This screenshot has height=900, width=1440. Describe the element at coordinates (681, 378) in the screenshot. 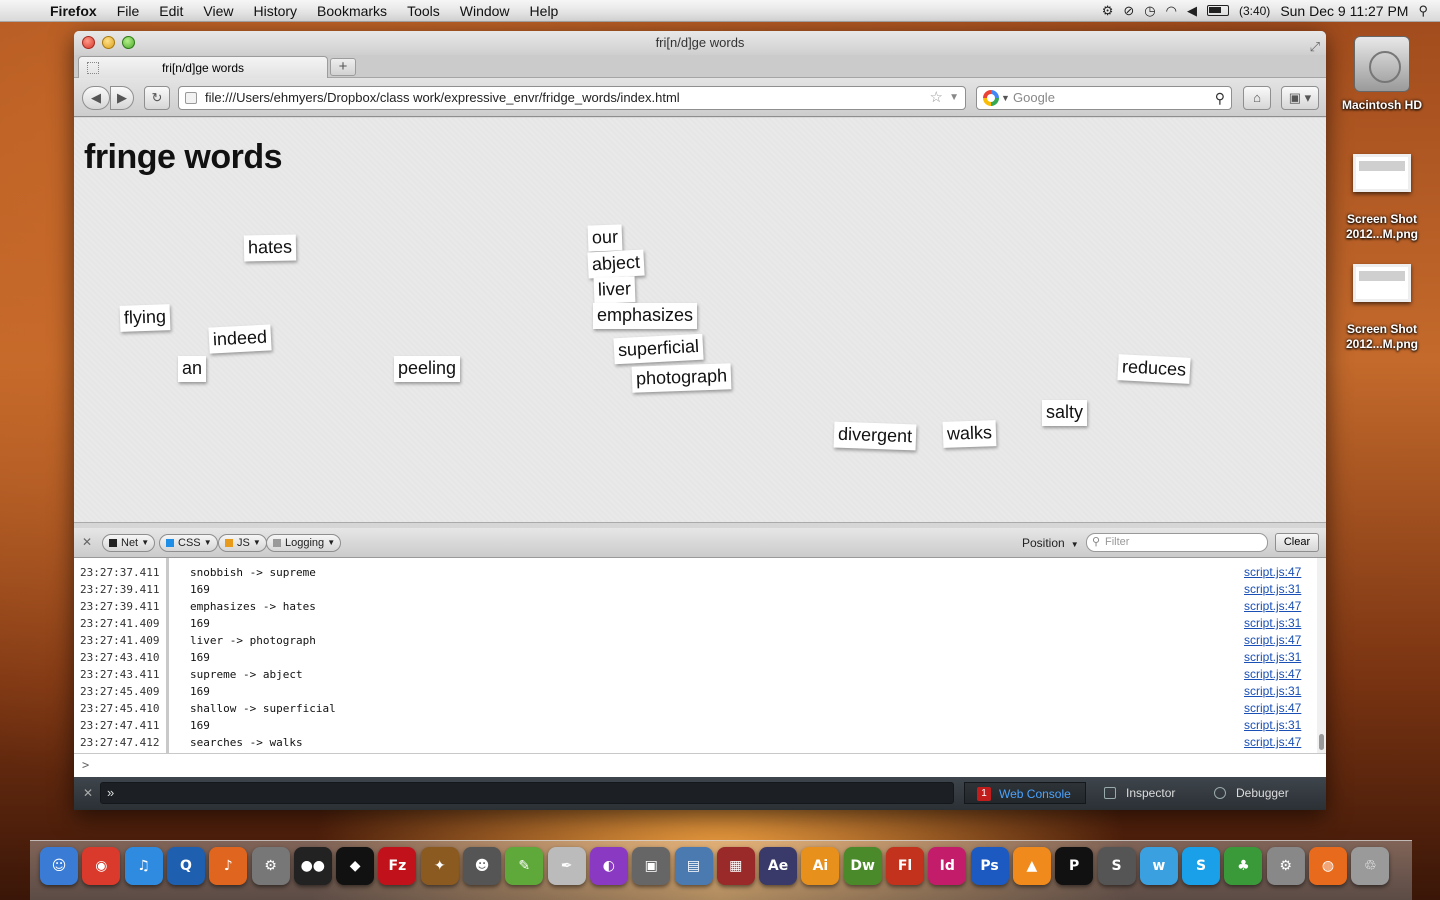

I see `word-magnet-photograph: photograph` at that location.